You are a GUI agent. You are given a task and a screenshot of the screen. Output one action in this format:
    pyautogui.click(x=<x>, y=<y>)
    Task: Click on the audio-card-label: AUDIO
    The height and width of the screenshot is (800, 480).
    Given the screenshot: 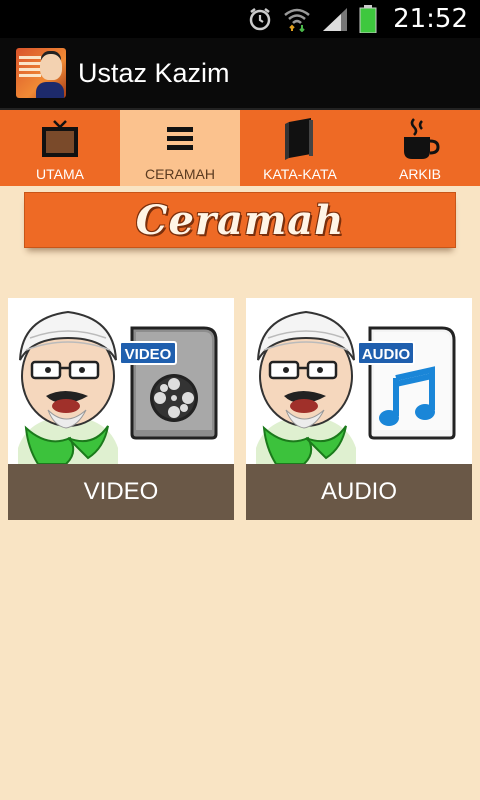 What is the action you would take?
    pyautogui.click(x=359, y=492)
    